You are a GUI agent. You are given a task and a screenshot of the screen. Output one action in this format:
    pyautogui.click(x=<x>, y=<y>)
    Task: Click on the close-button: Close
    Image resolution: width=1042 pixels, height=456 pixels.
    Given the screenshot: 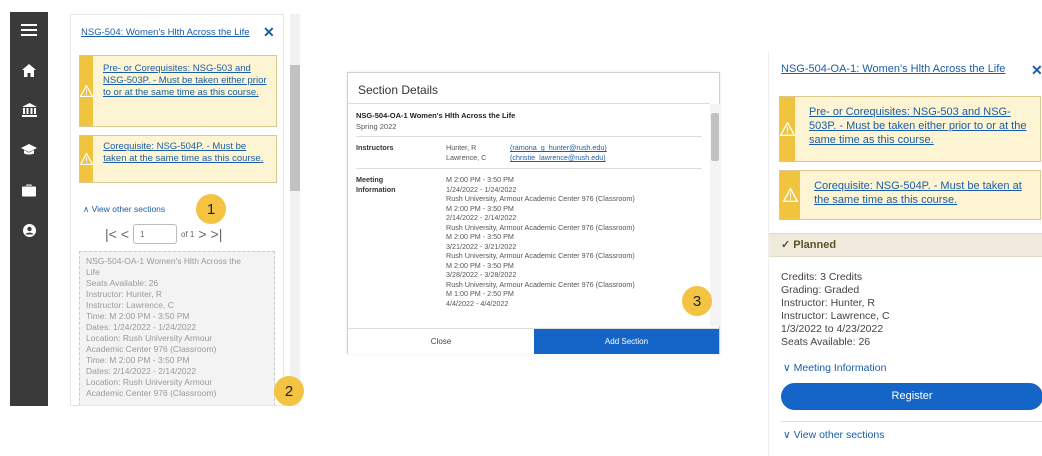 What is the action you would take?
    pyautogui.click(x=441, y=341)
    